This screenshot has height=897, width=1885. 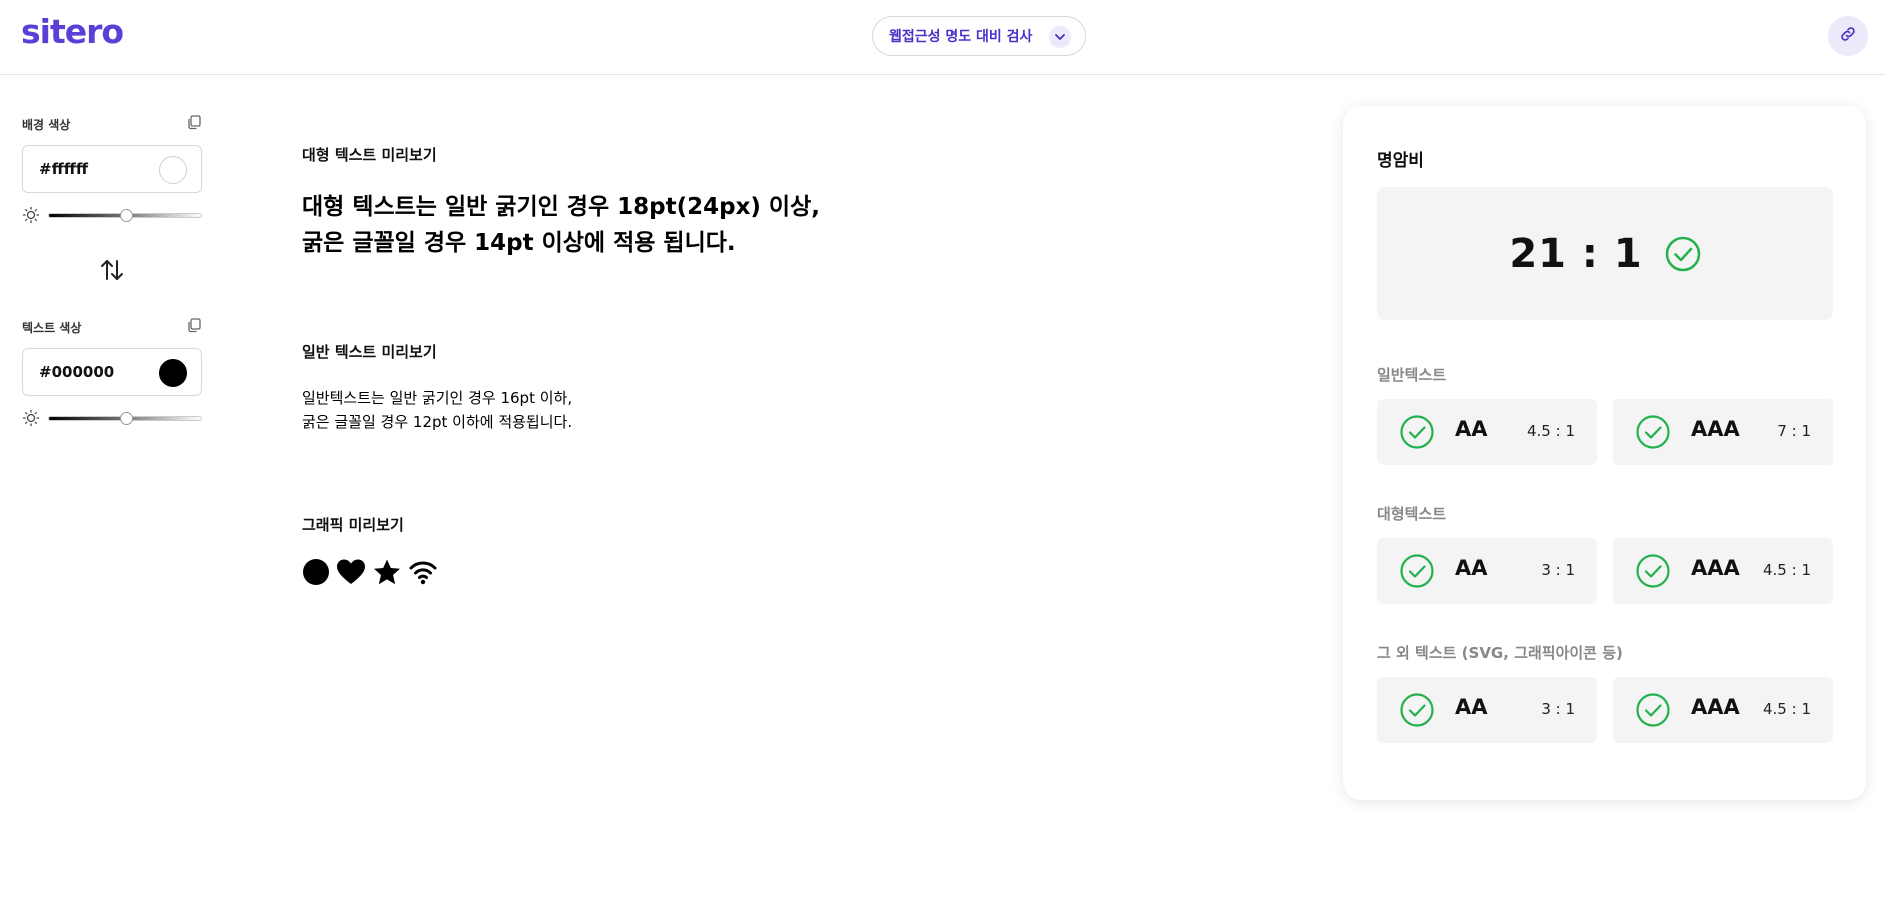 I want to click on text-color-value: #000000, so click(x=77, y=372).